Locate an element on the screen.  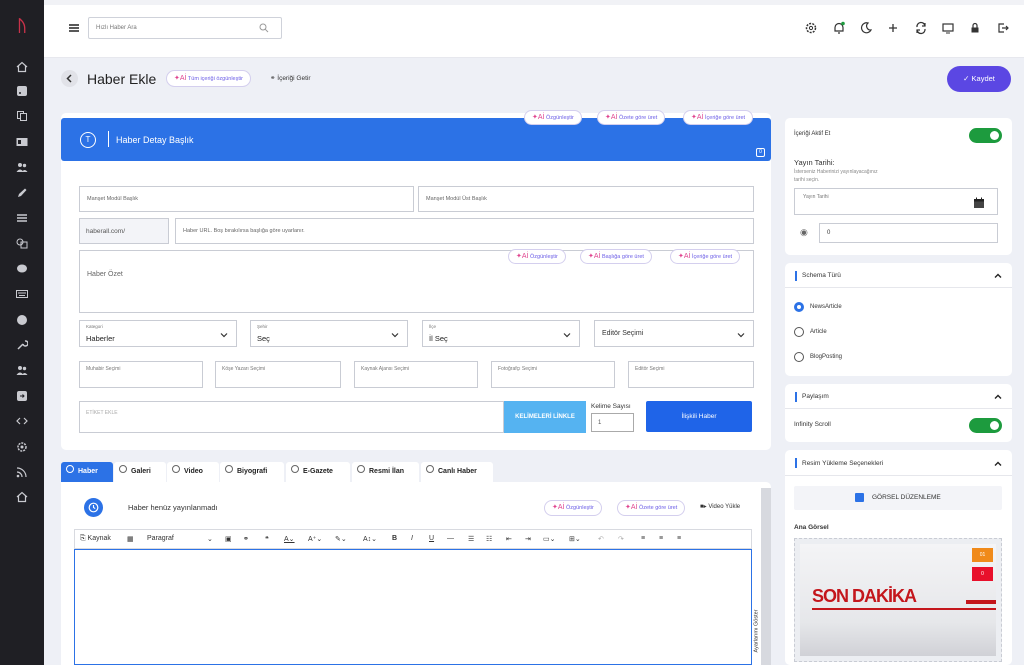
image-edit-button: GÖRSEL DÜZENLEME is located at coordinates (898, 498).